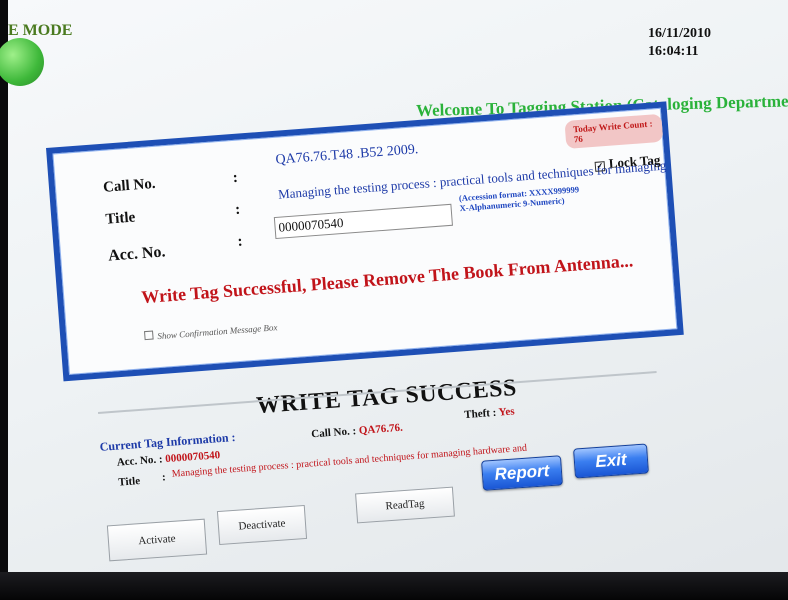 The width and height of the screenshot is (788, 600). I want to click on info-theft-value: Yes, so click(506, 412).